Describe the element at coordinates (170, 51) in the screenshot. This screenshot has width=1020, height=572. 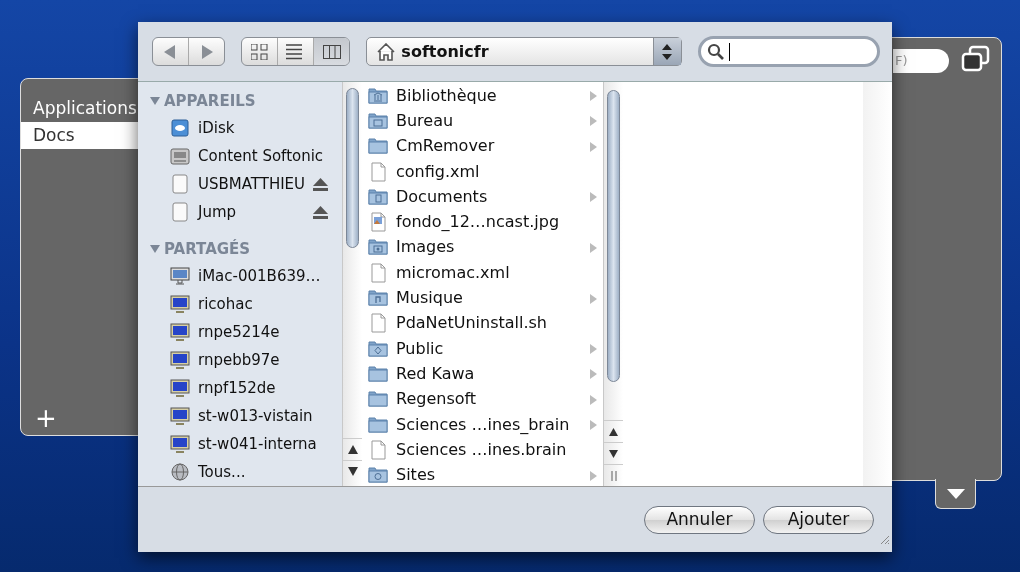
I see `back-icon` at that location.